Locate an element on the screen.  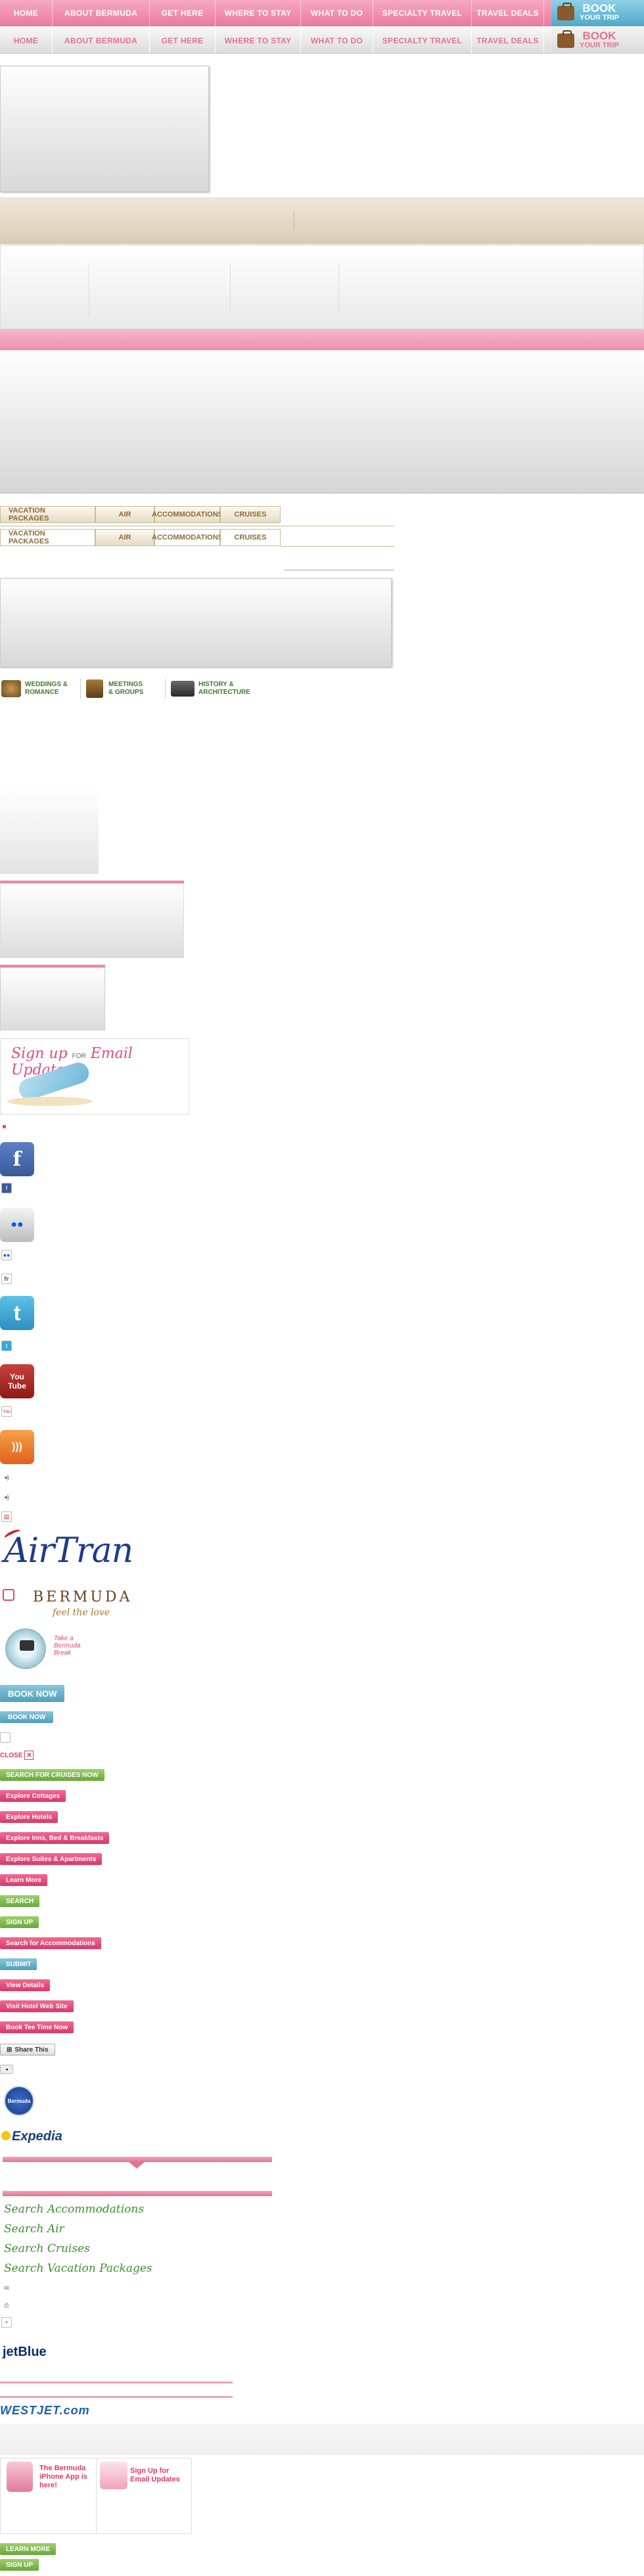
visit-hotel-button: Visit Hotel Web Site is located at coordinates (37, 2006).